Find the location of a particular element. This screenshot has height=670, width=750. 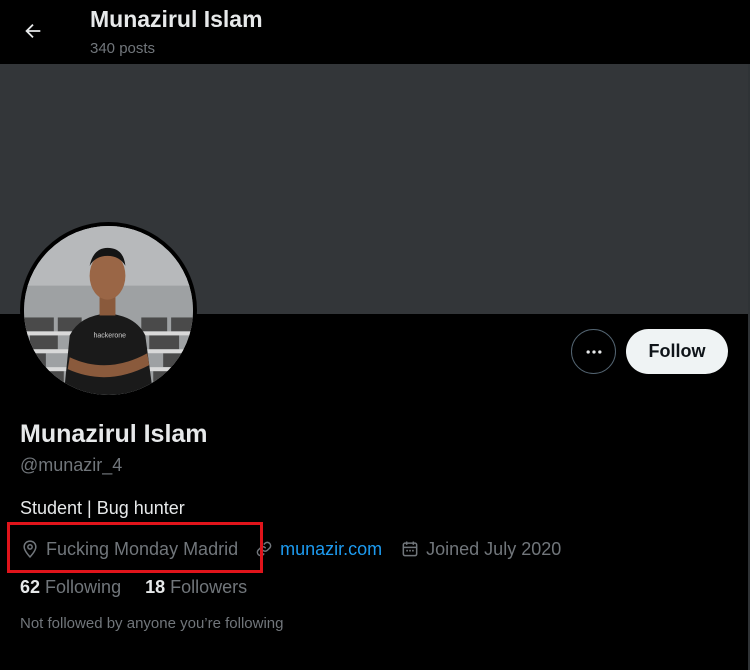

header-post-count: 340 posts is located at coordinates (123, 48).